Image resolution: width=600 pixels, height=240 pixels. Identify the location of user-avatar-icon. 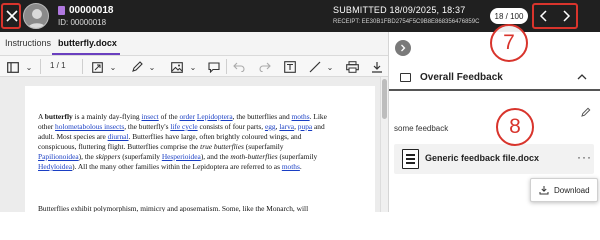
(37, 18).